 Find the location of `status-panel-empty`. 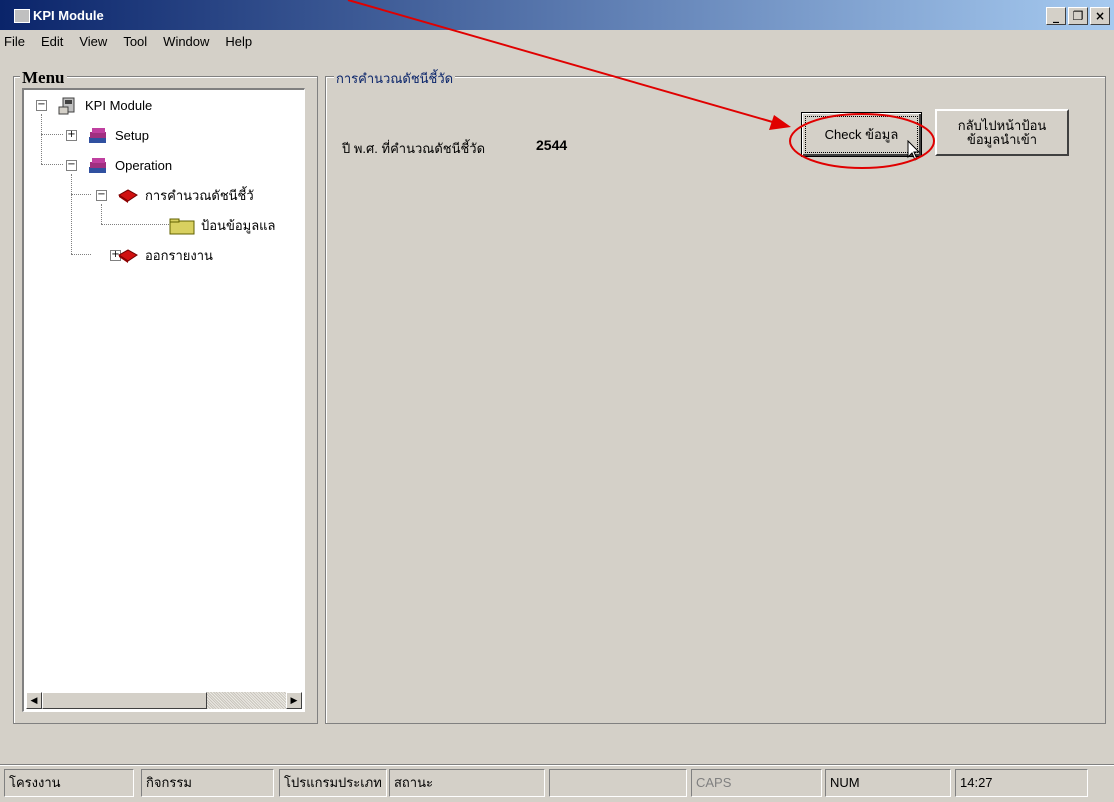

status-panel-empty is located at coordinates (618, 783).